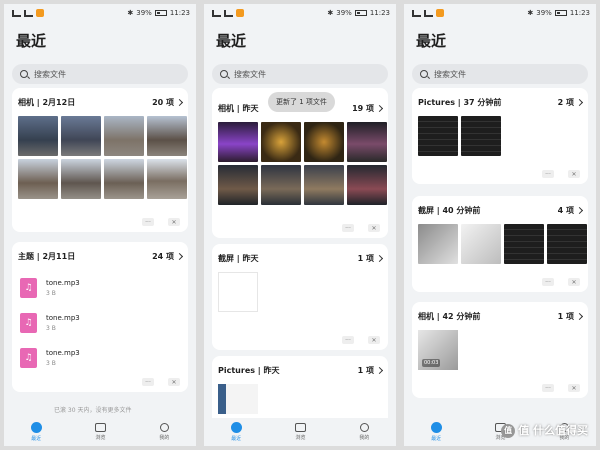 The width and height of the screenshot is (600, 450). What do you see at coordinates (330, 13) in the screenshot?
I see `bluetooth-icon: ✱` at bounding box center [330, 13].